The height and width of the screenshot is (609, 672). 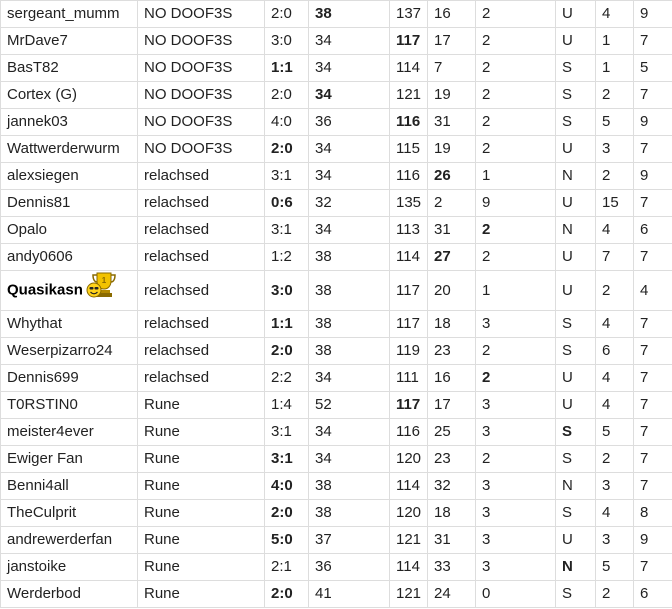 I want to click on table-row: Weserpizarro24 relachsed 2:0 38 119 23 2 S 6 7, so click(x=336, y=351).